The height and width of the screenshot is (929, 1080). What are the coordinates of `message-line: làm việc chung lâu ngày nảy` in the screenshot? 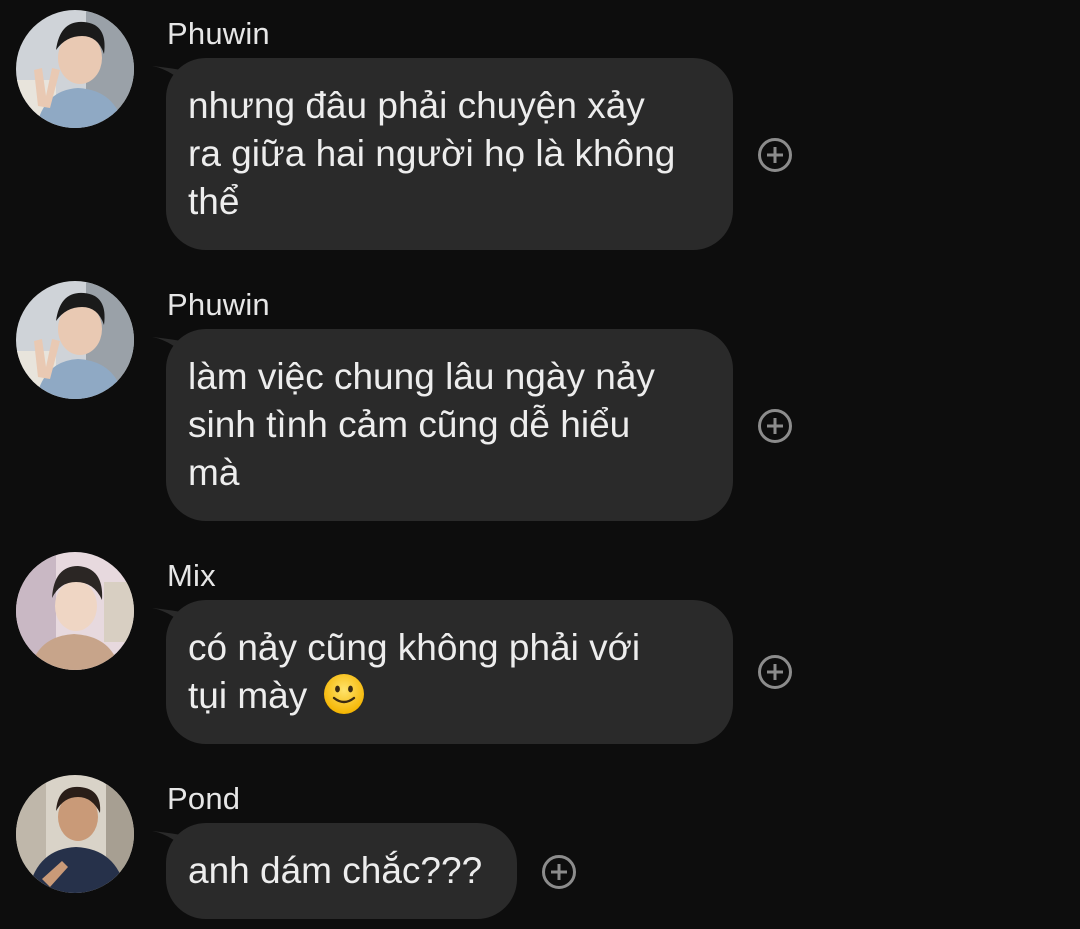 It's located at (421, 376).